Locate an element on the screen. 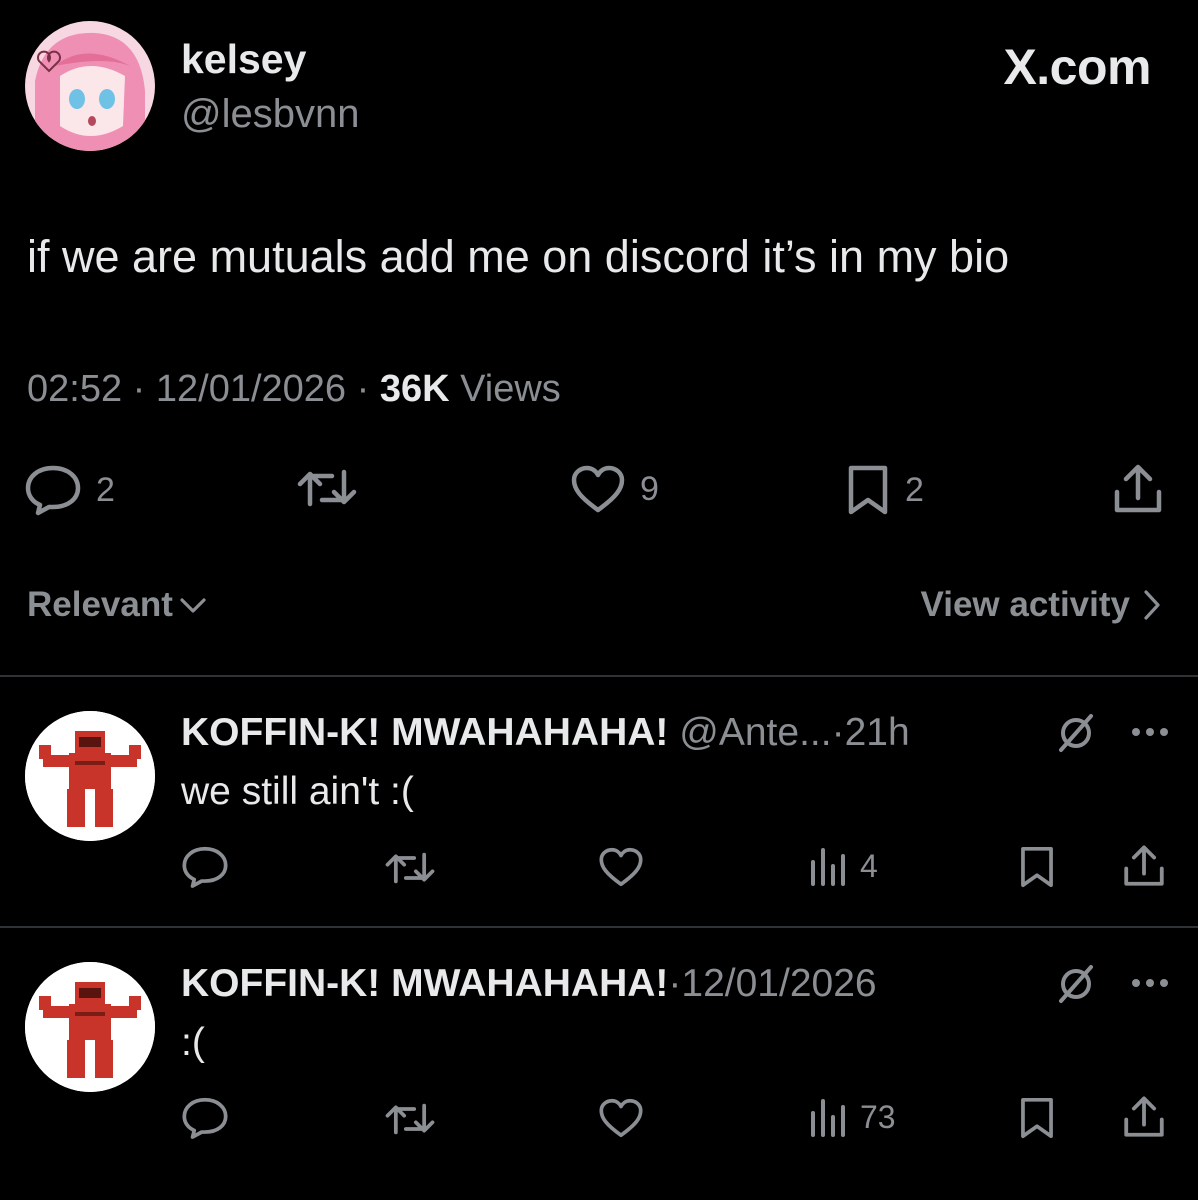  reply-button: 2 is located at coordinates (69, 490).